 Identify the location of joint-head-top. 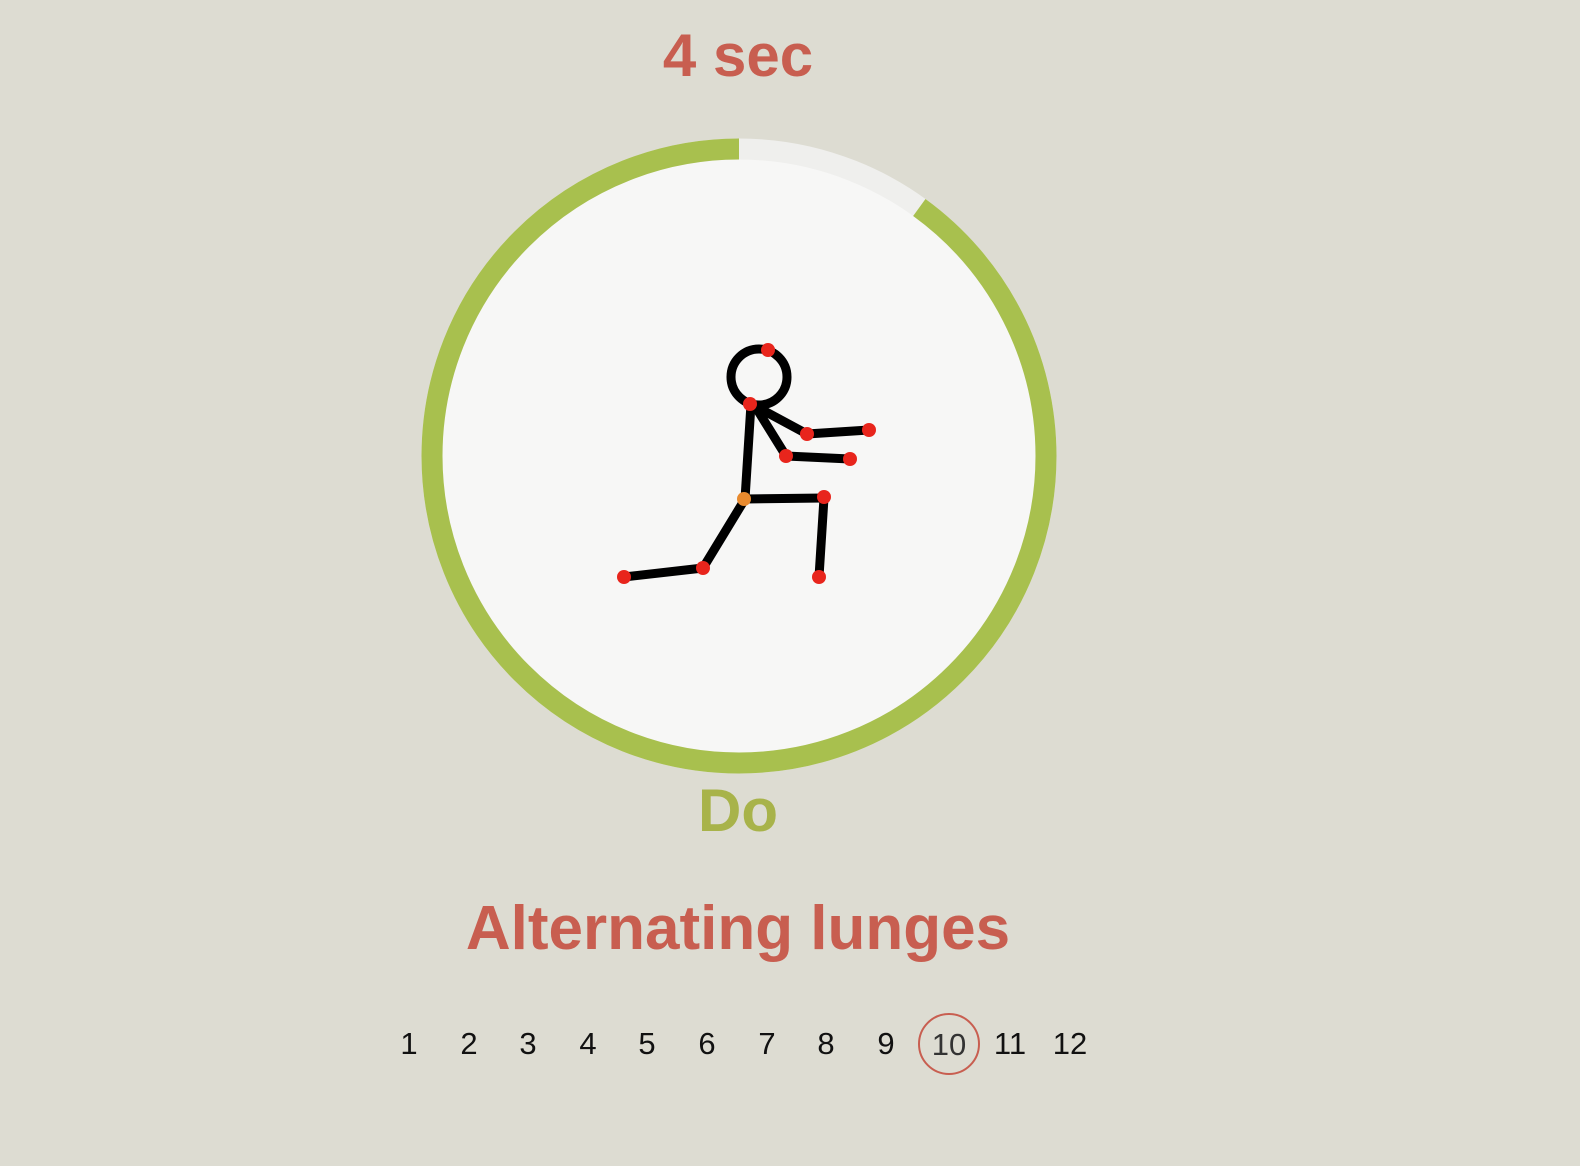
(768, 350).